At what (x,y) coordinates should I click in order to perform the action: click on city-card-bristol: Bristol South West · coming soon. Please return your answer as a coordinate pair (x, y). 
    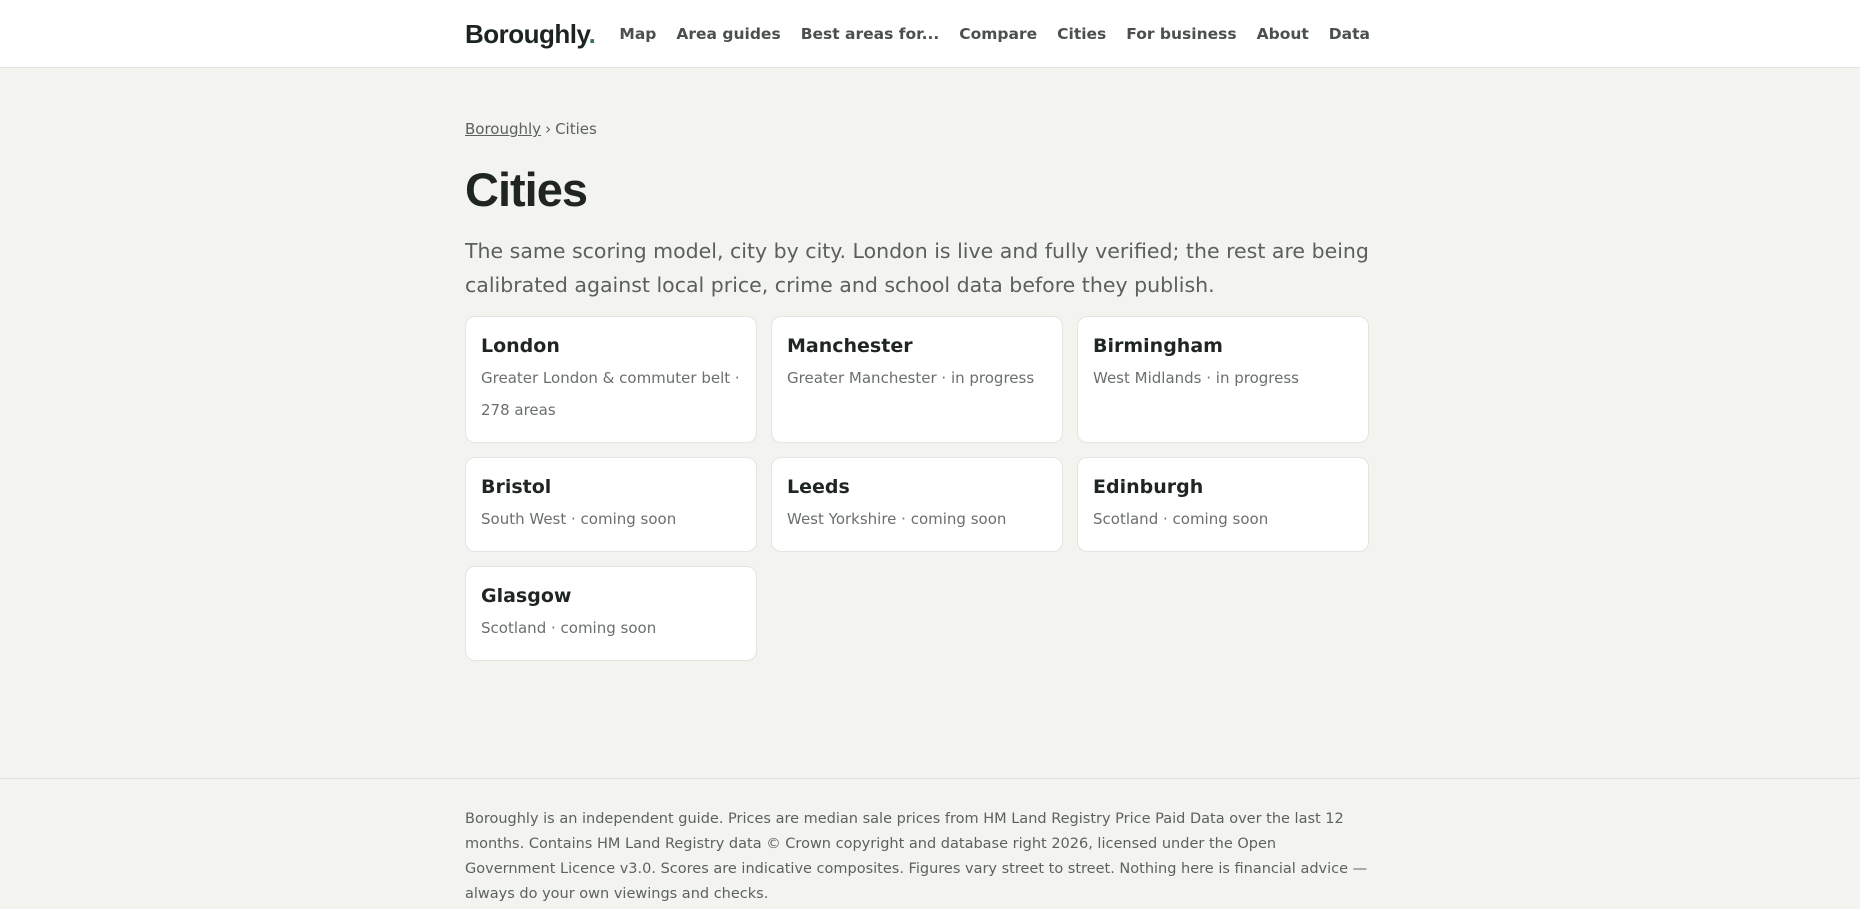
    Looking at the image, I should click on (611, 504).